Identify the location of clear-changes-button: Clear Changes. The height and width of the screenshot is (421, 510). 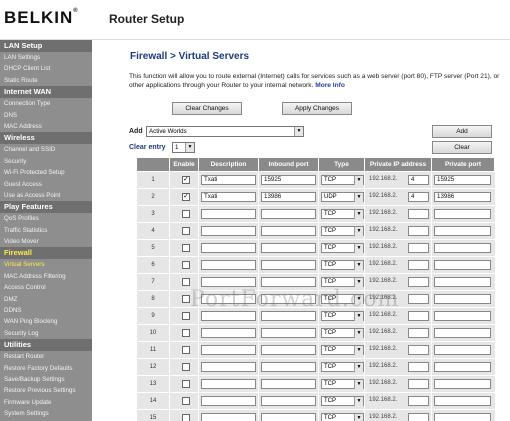
(207, 108).